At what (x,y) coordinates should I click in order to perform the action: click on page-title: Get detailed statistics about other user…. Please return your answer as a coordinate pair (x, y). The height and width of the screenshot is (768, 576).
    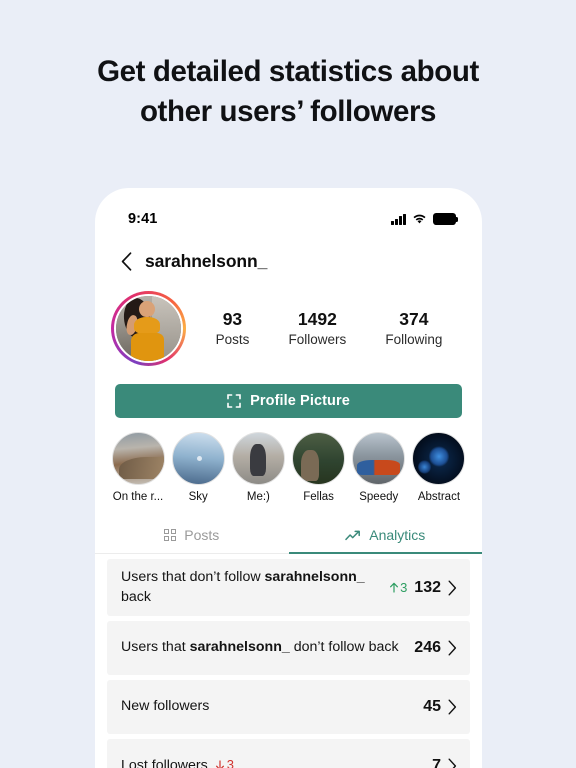
    Looking at the image, I should click on (288, 92).